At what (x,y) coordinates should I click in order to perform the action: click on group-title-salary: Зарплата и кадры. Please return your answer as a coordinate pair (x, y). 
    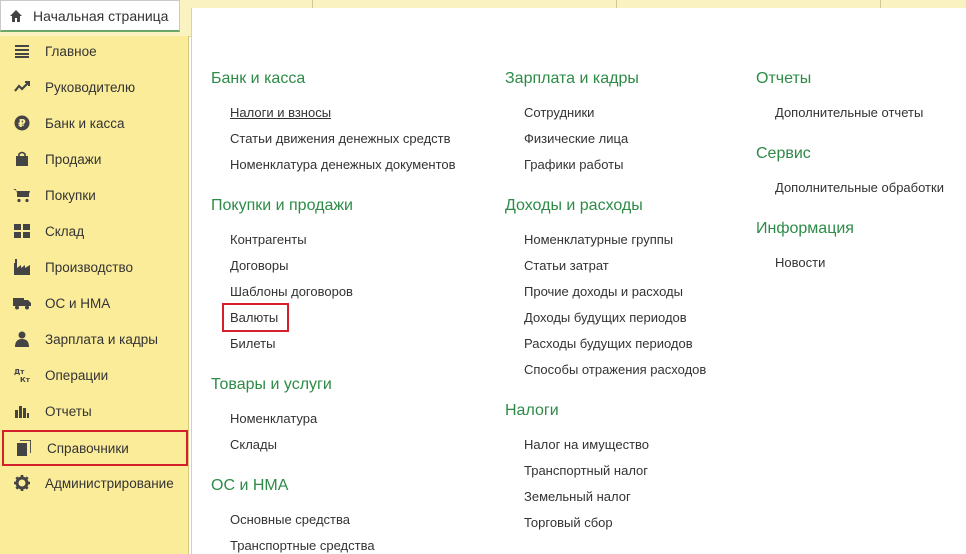
    Looking at the image, I should click on (572, 78).